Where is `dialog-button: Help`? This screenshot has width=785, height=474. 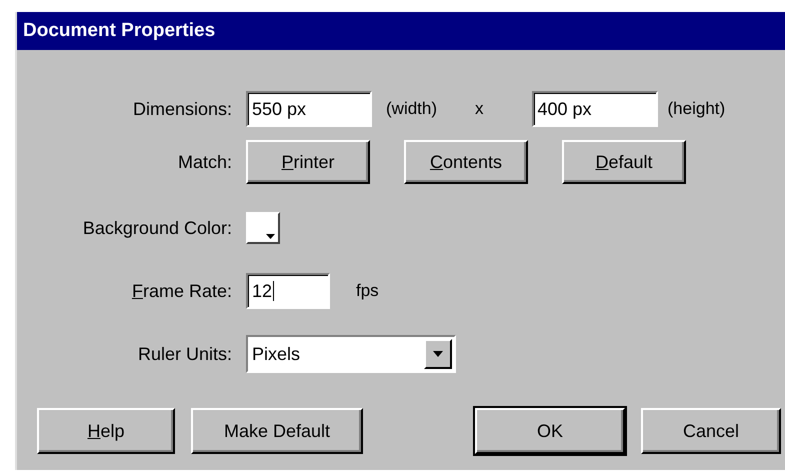
dialog-button: Help is located at coordinates (106, 431).